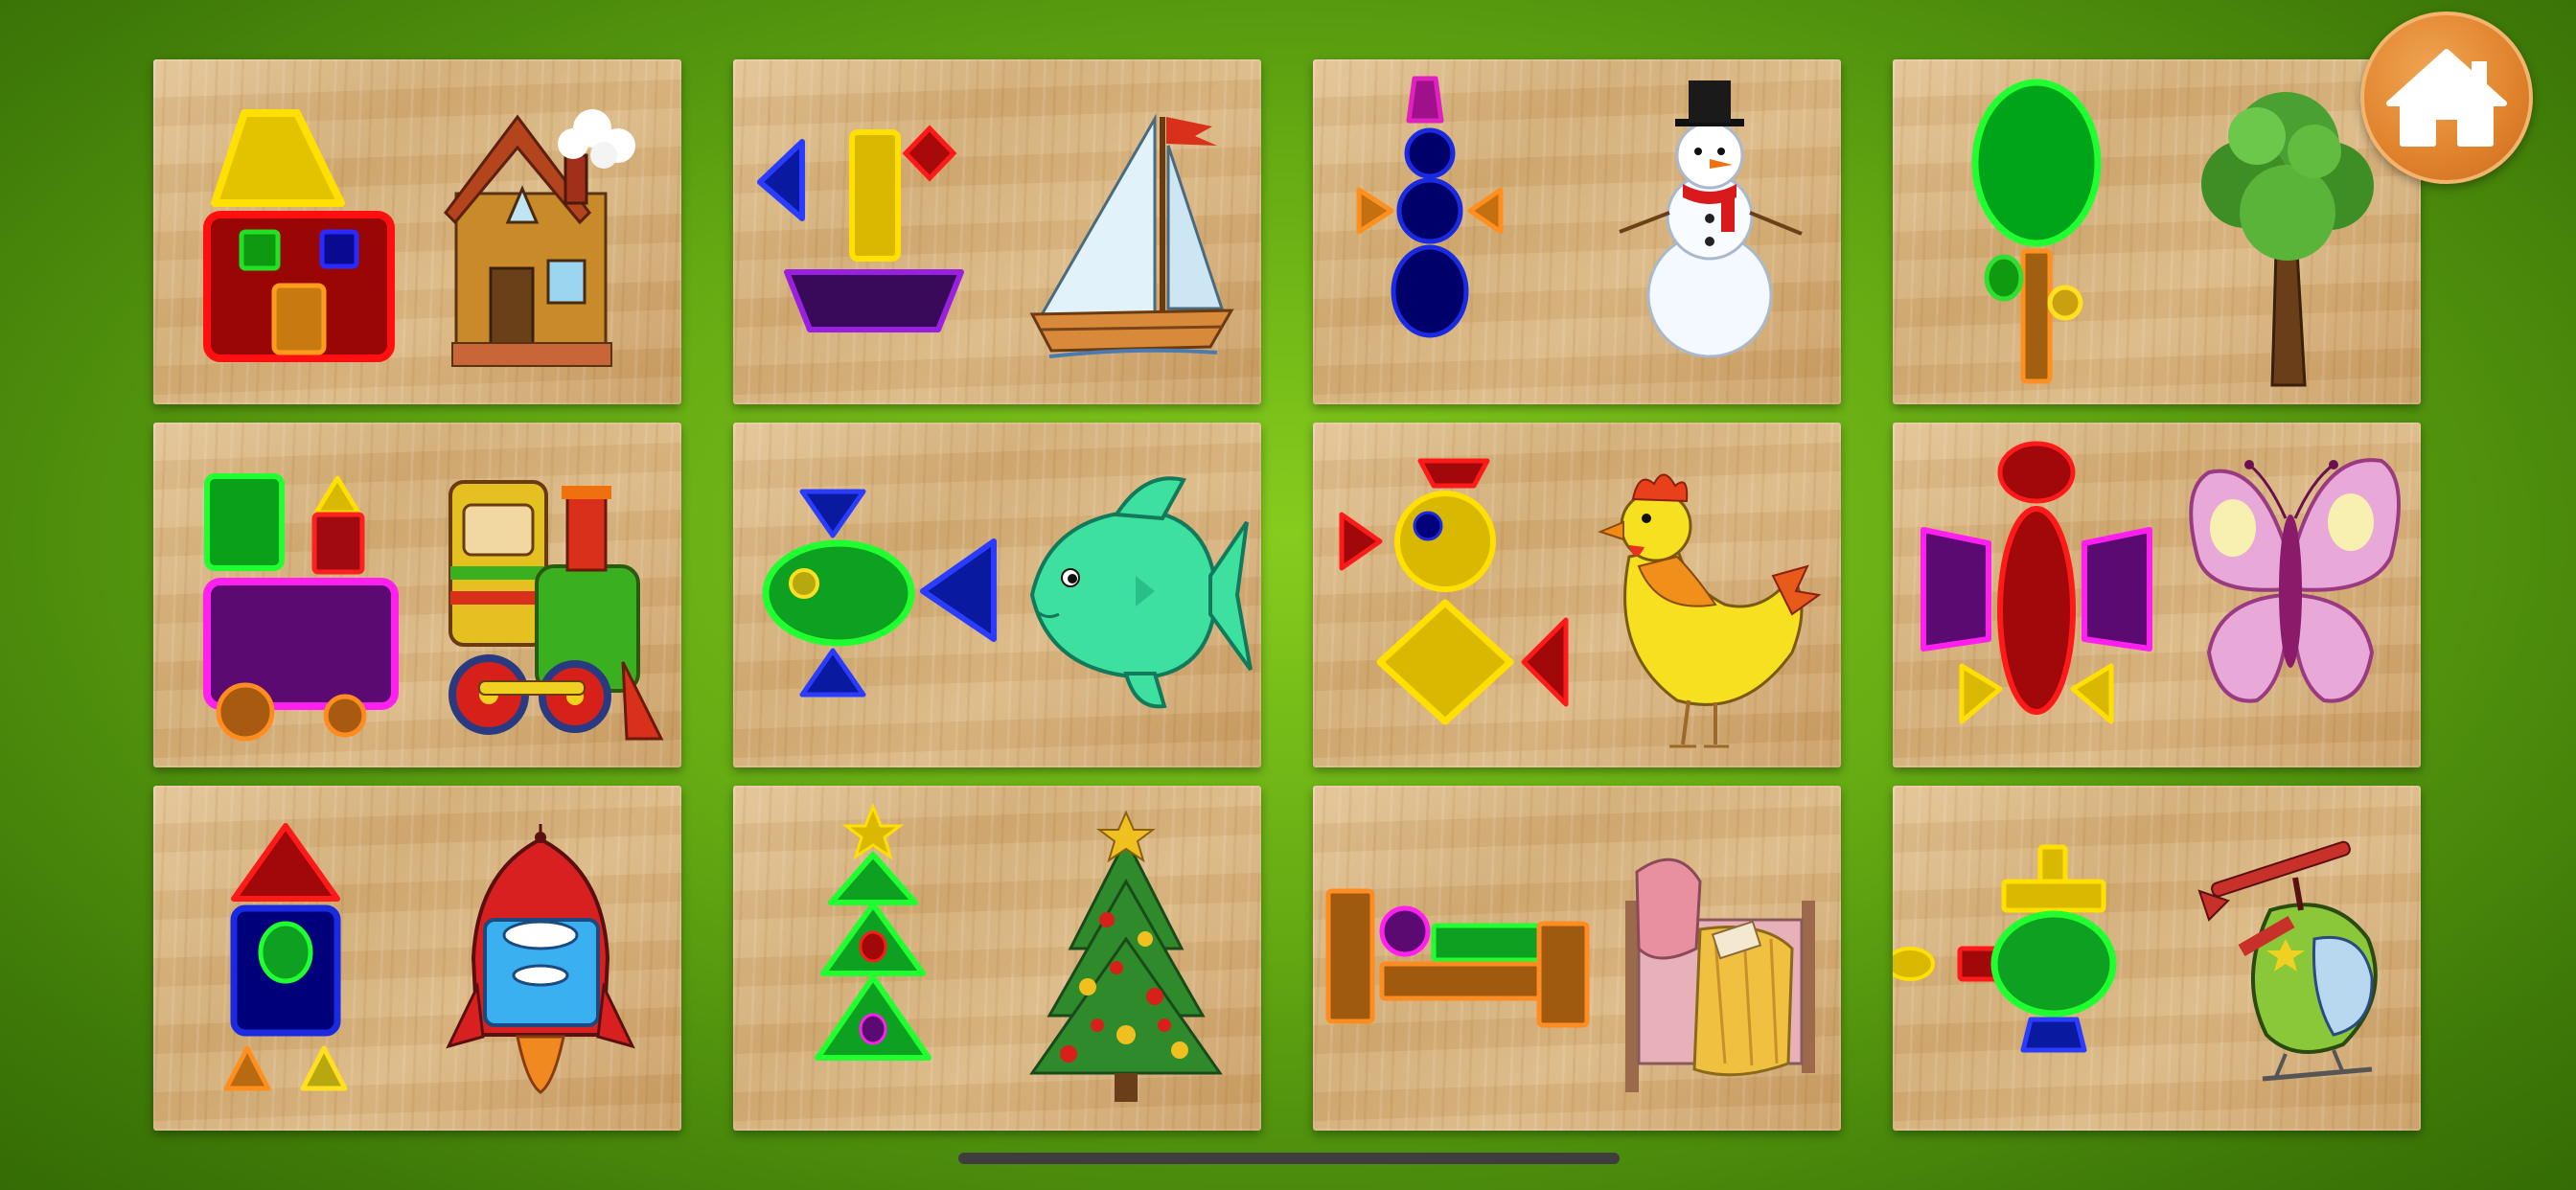 The height and width of the screenshot is (1190, 2576). I want to click on home-icon, so click(2446, 98).